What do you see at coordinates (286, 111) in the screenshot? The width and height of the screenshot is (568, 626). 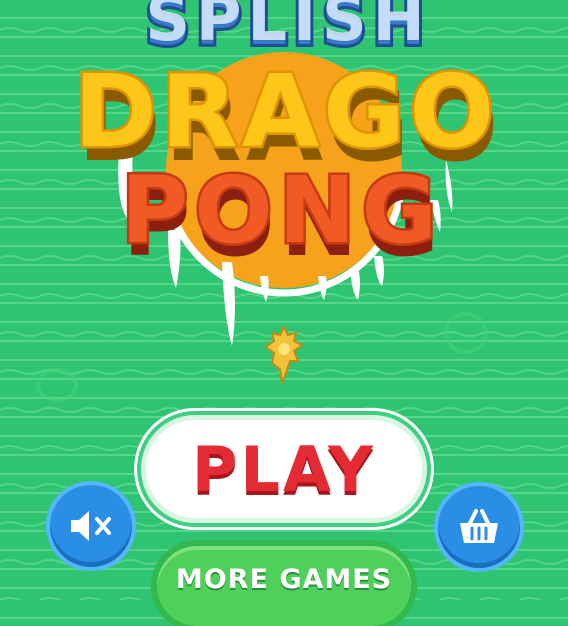 I see `title-line-2: DRAGO` at bounding box center [286, 111].